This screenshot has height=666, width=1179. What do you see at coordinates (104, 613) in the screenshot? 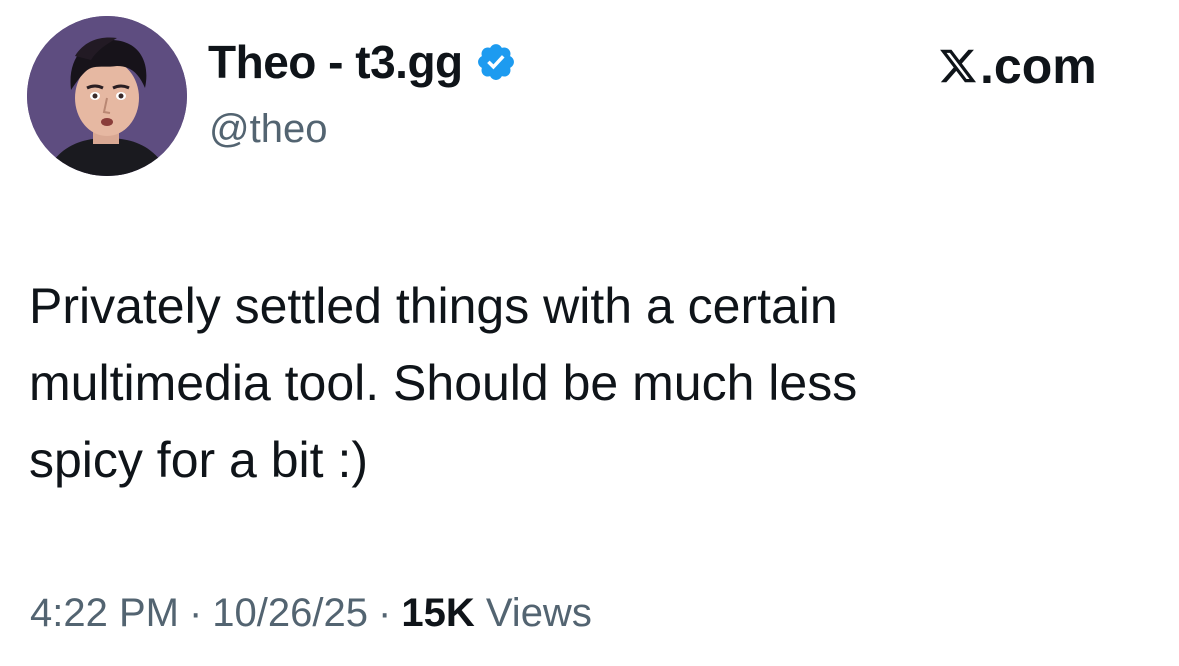
I see `tweet-time: 4:22 PM` at bounding box center [104, 613].